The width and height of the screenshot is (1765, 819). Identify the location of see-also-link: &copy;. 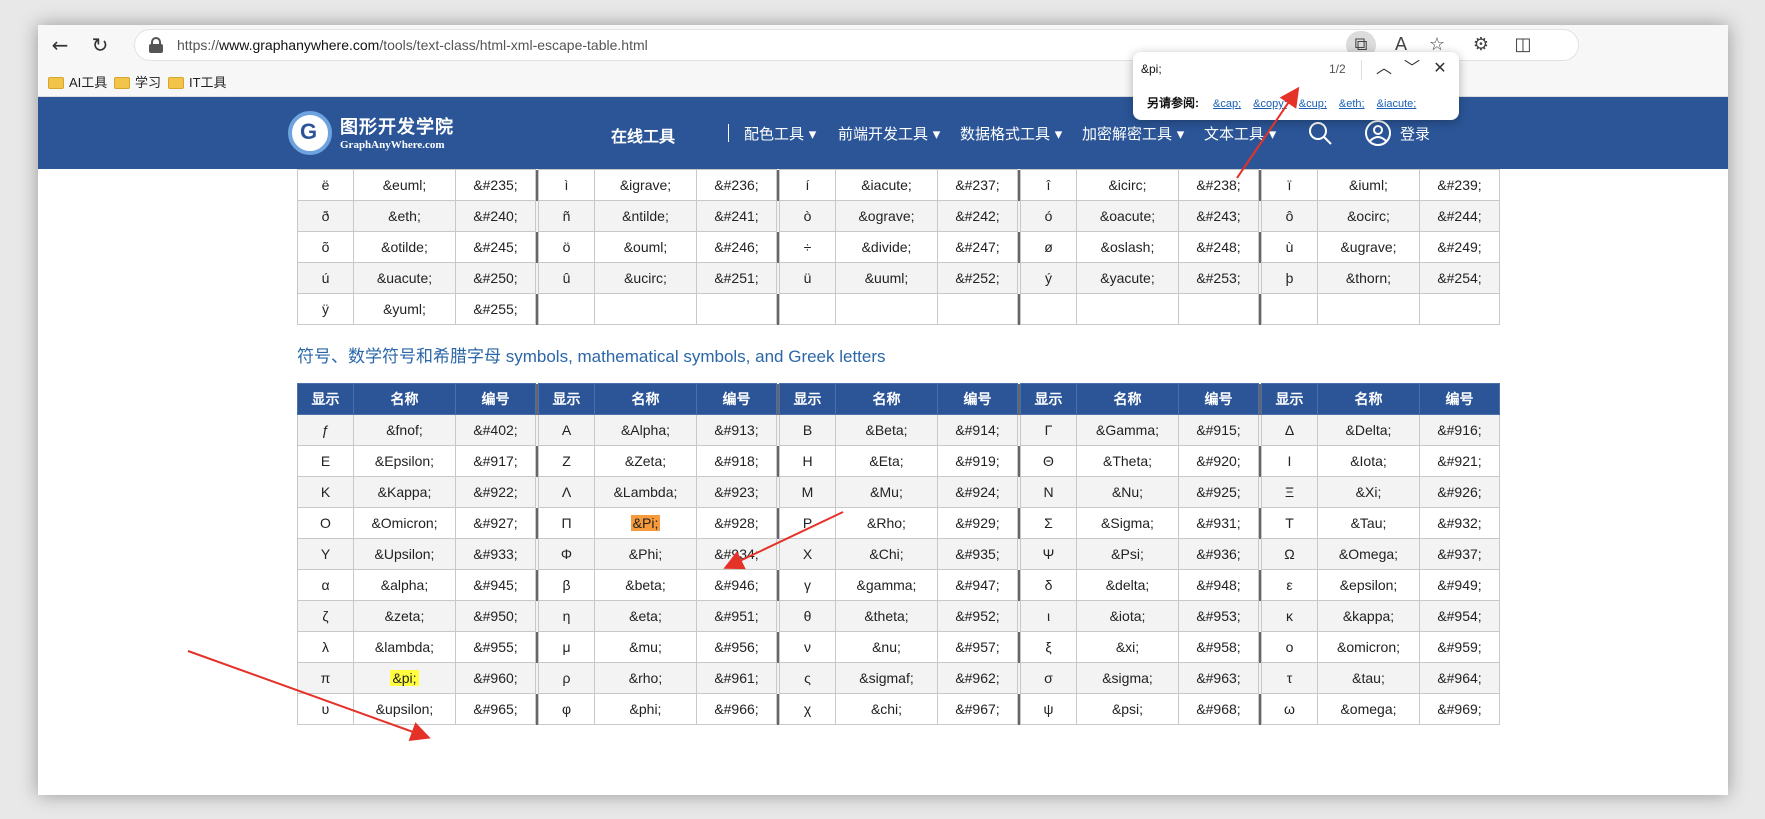
(1270, 104).